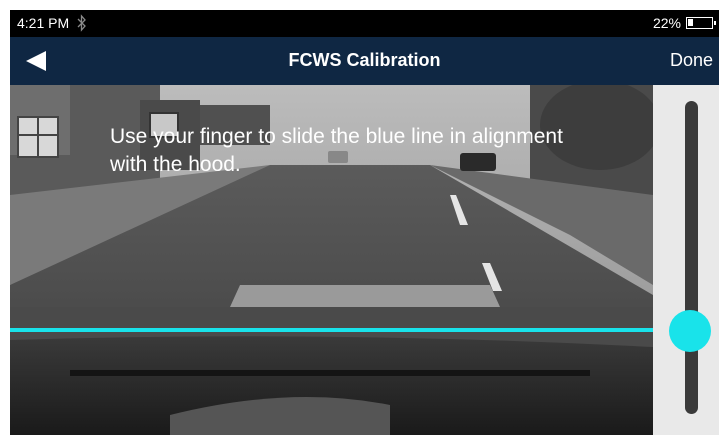 The width and height of the screenshot is (719, 435). Describe the element at coordinates (691, 257) in the screenshot. I see `slider-track` at that location.